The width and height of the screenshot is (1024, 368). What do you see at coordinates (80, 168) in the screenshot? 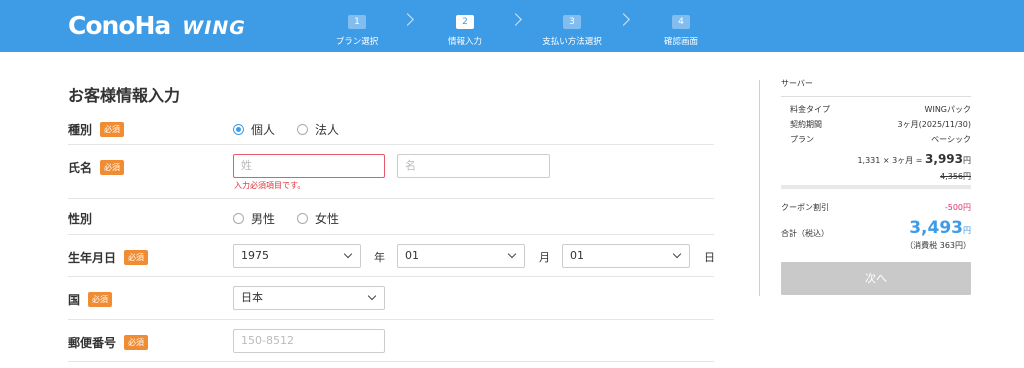
I see `name-label: 氏名` at bounding box center [80, 168].